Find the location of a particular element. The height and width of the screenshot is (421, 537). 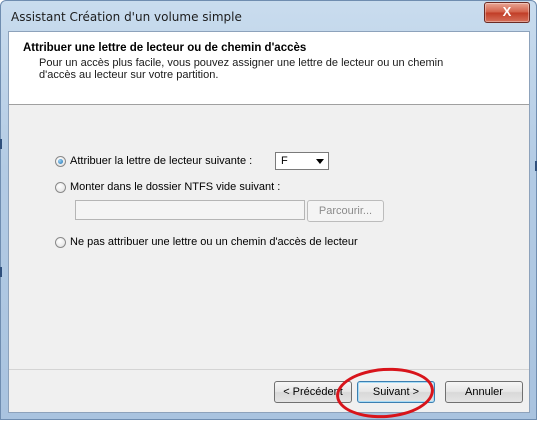

close-icon: X is located at coordinates (507, 11).